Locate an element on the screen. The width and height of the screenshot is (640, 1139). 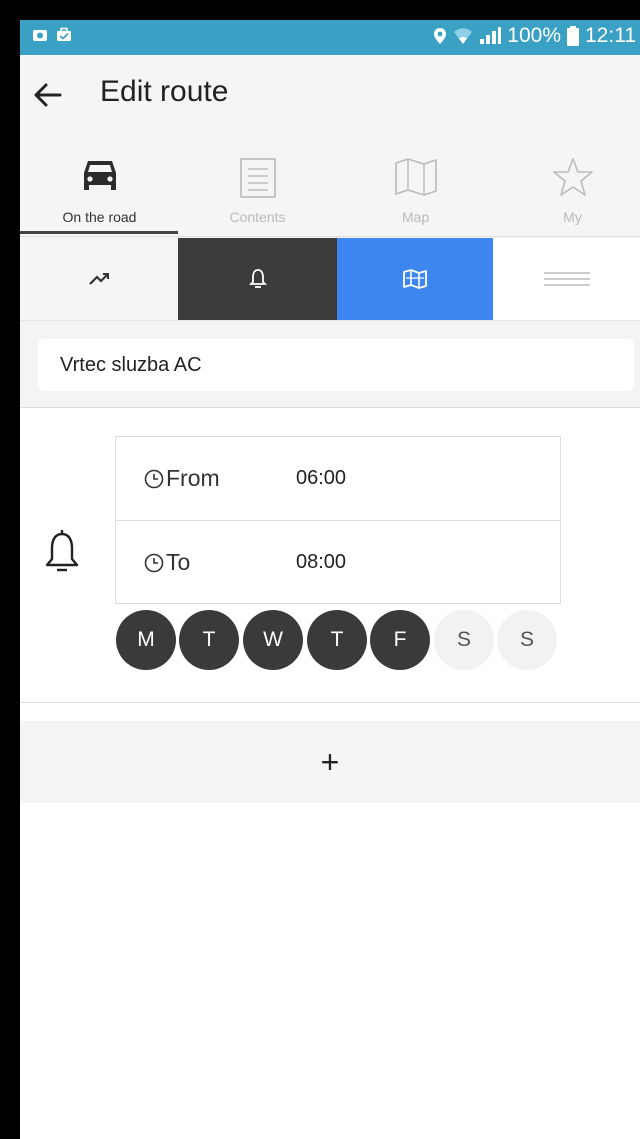
bell-icon is located at coordinates (257, 278).